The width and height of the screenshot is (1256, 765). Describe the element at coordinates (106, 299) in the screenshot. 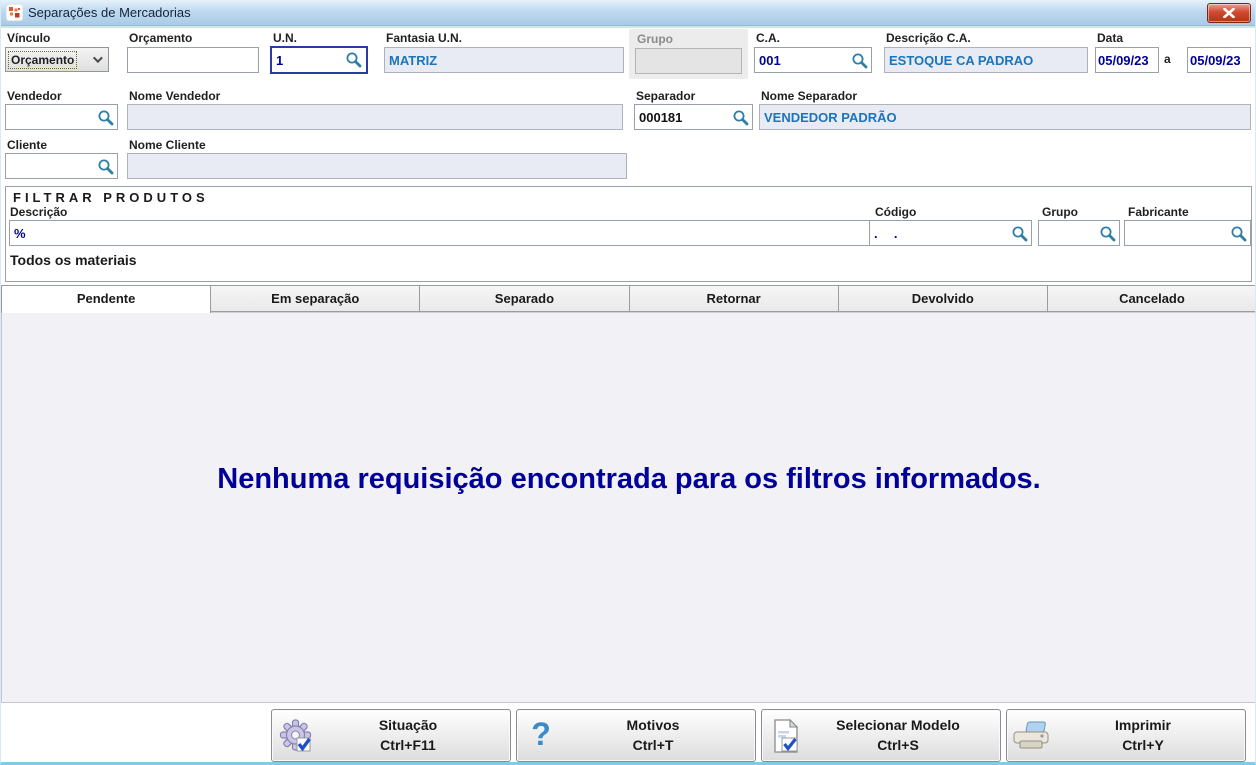

I see `tab-pendente: Pendente` at that location.